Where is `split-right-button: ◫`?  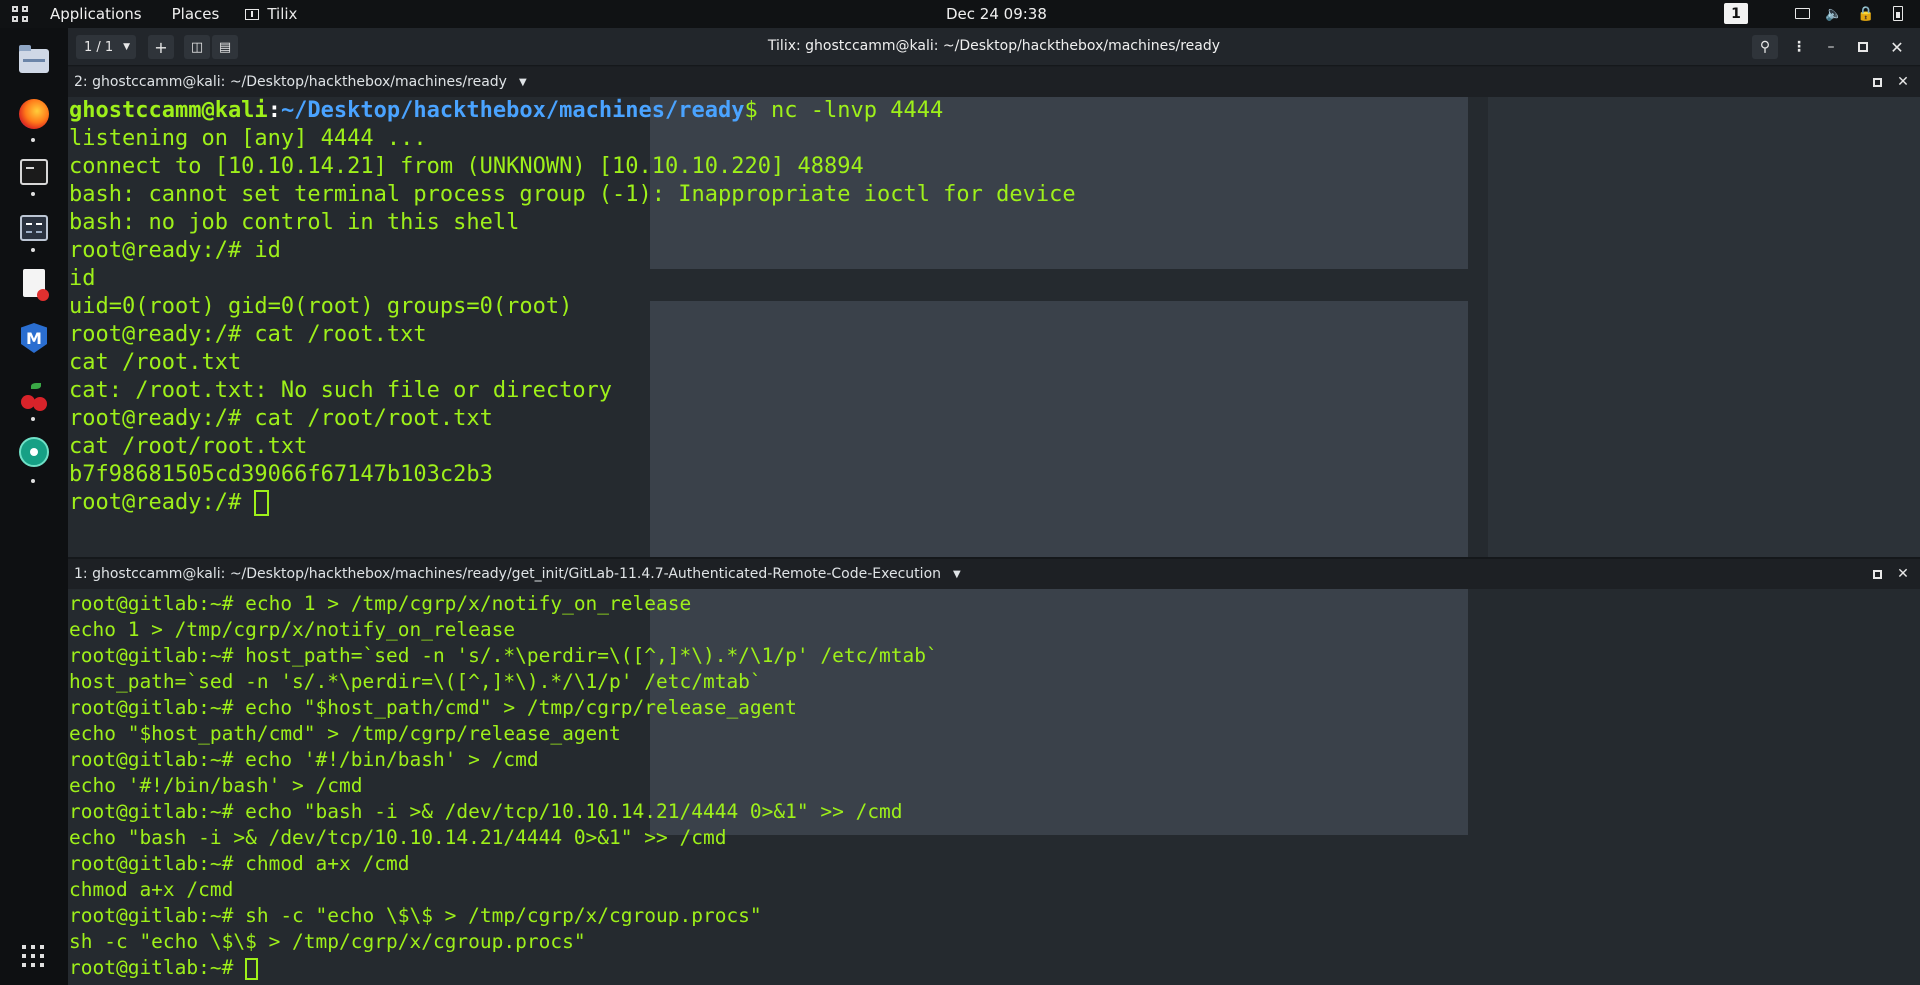
split-right-button: ◫ is located at coordinates (197, 47).